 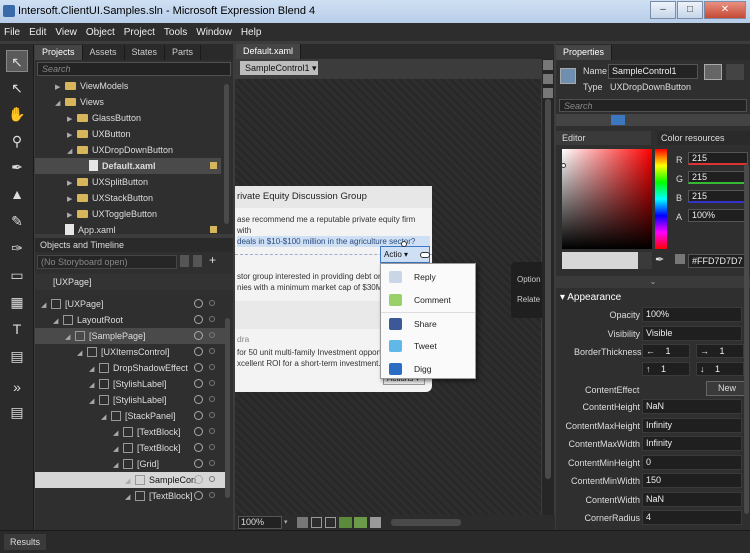 What do you see at coordinates (17, 412) in the screenshot?
I see `asset-panel-icon: ▤` at bounding box center [17, 412].